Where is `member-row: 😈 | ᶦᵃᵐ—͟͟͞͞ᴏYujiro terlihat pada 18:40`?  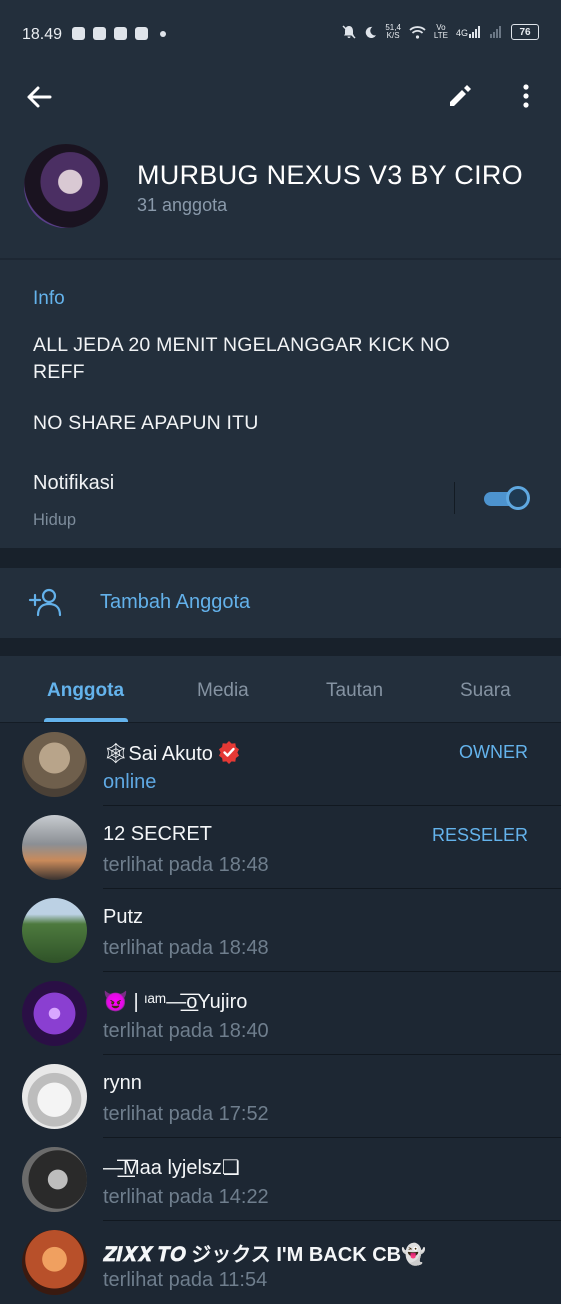 member-row: 😈 | ᶦᵃᵐ—͟͟͞͞ᴏYujiro terlihat pada 18:40 is located at coordinates (280, 1013).